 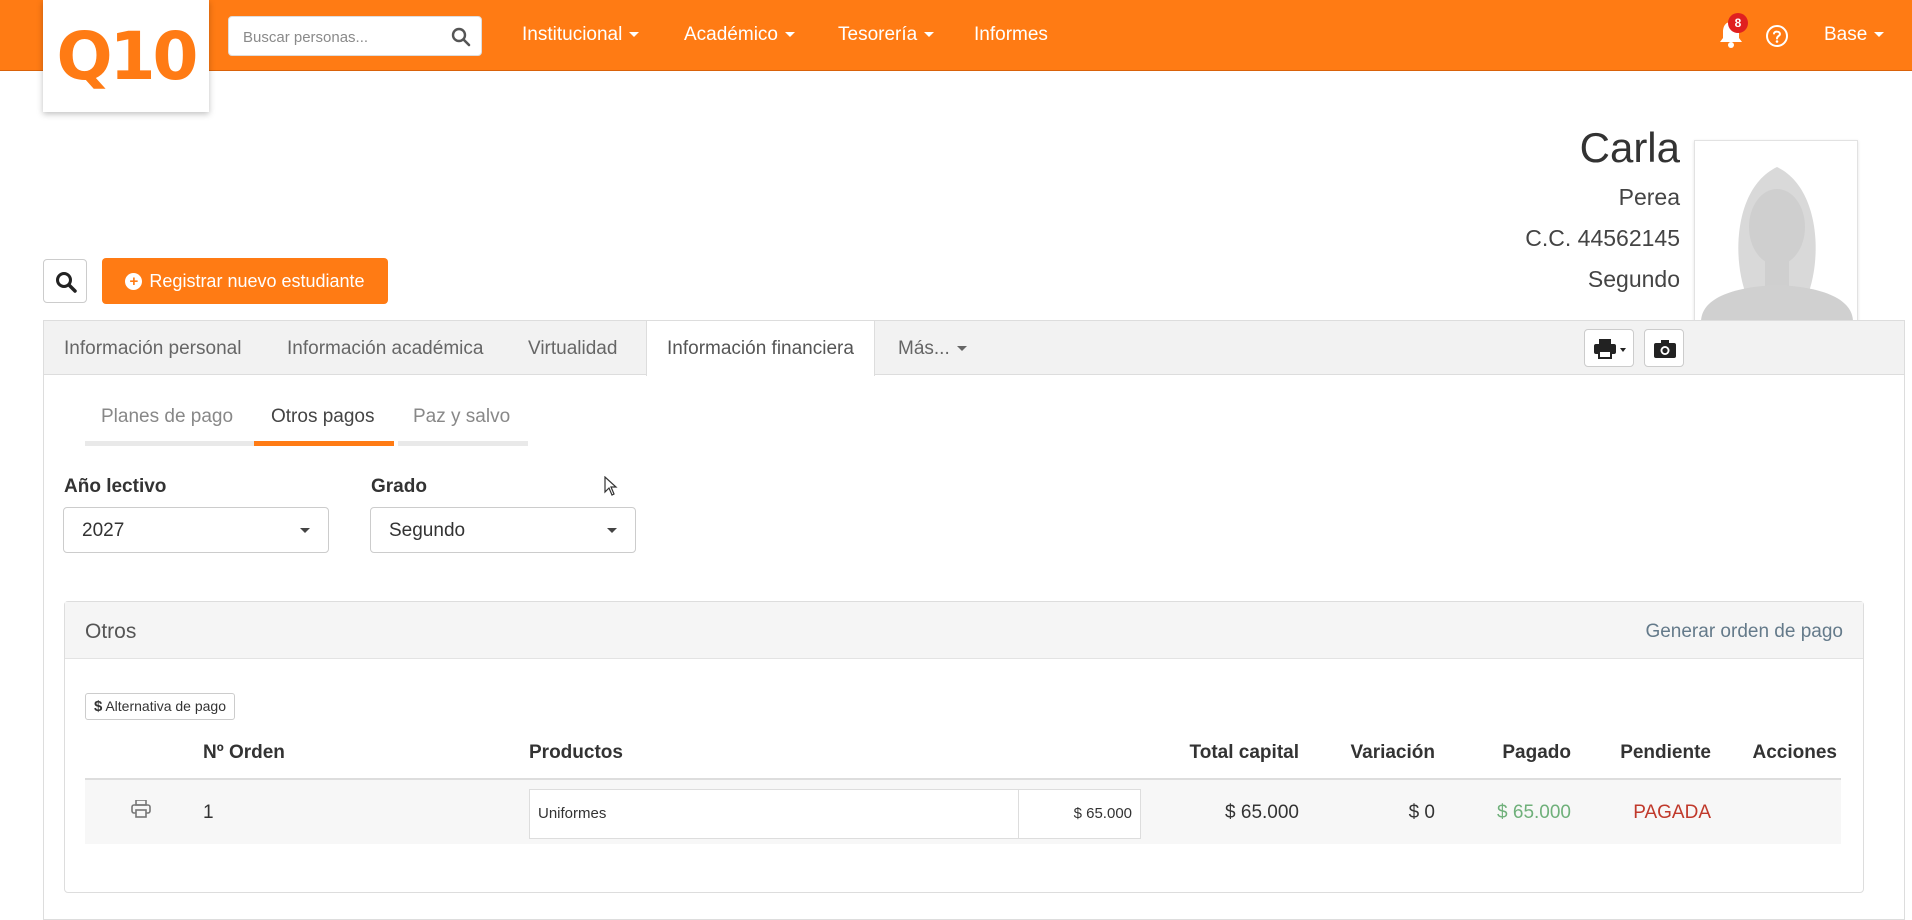 What do you see at coordinates (760, 348) in the screenshot?
I see `tab-financial-info: Información financiera` at bounding box center [760, 348].